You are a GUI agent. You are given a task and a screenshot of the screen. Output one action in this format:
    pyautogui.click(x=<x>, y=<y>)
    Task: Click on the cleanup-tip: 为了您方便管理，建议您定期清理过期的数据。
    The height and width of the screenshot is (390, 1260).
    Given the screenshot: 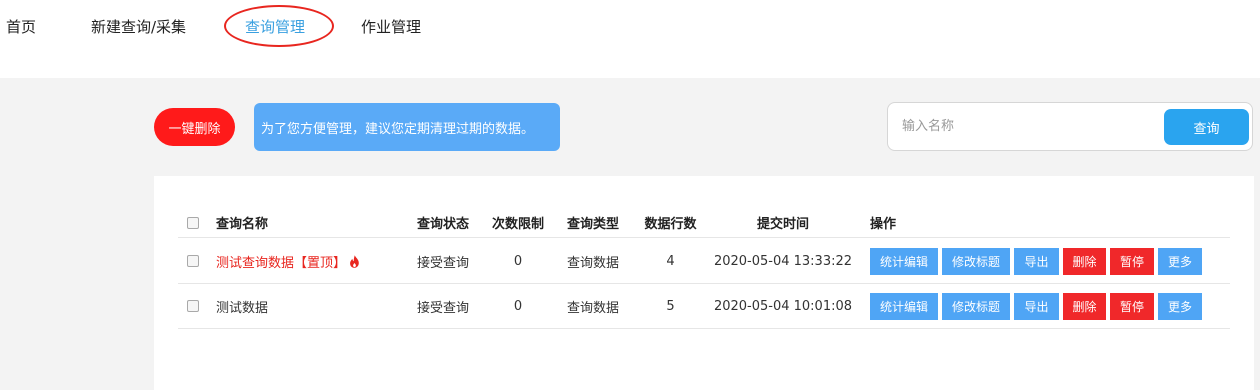 What is the action you would take?
    pyautogui.click(x=407, y=127)
    